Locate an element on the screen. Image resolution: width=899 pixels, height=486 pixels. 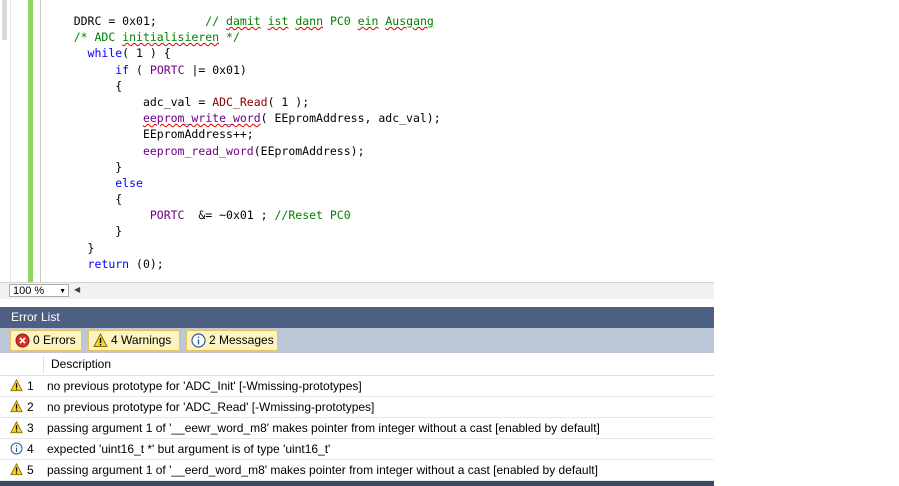
code-token: while is located at coordinates (105, 53).